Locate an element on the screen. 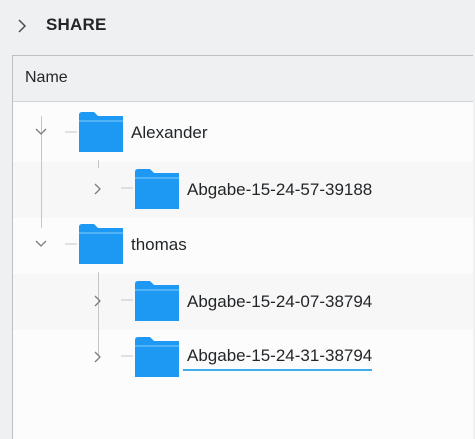 The image size is (475, 439). tree-row-thomas: thomas is located at coordinates (243, 246).